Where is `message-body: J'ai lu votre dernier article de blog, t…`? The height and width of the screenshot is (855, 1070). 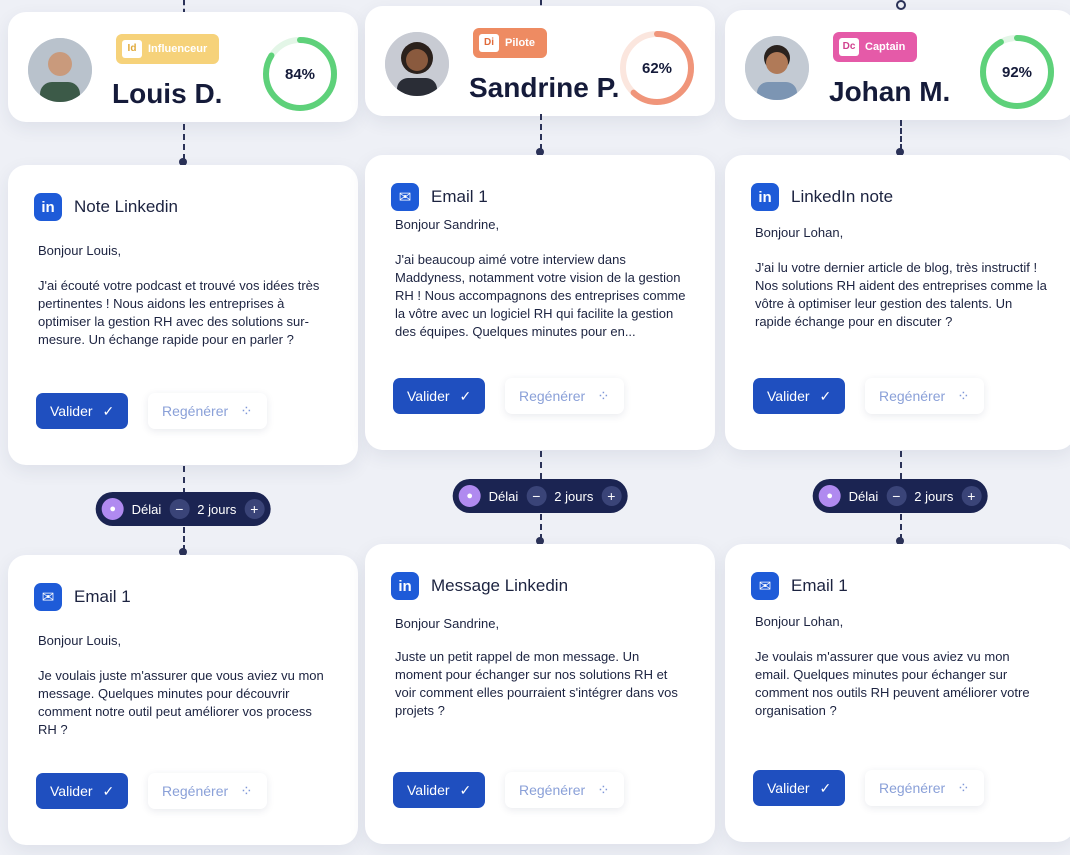
message-body: J'ai lu votre dernier article de blog, t… is located at coordinates (901, 295).